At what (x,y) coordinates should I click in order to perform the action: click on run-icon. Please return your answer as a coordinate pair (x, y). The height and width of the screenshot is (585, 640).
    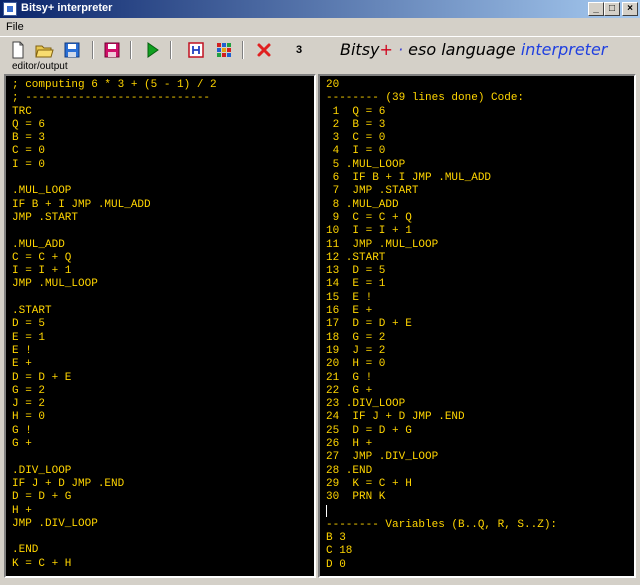
    Looking at the image, I should click on (152, 50).